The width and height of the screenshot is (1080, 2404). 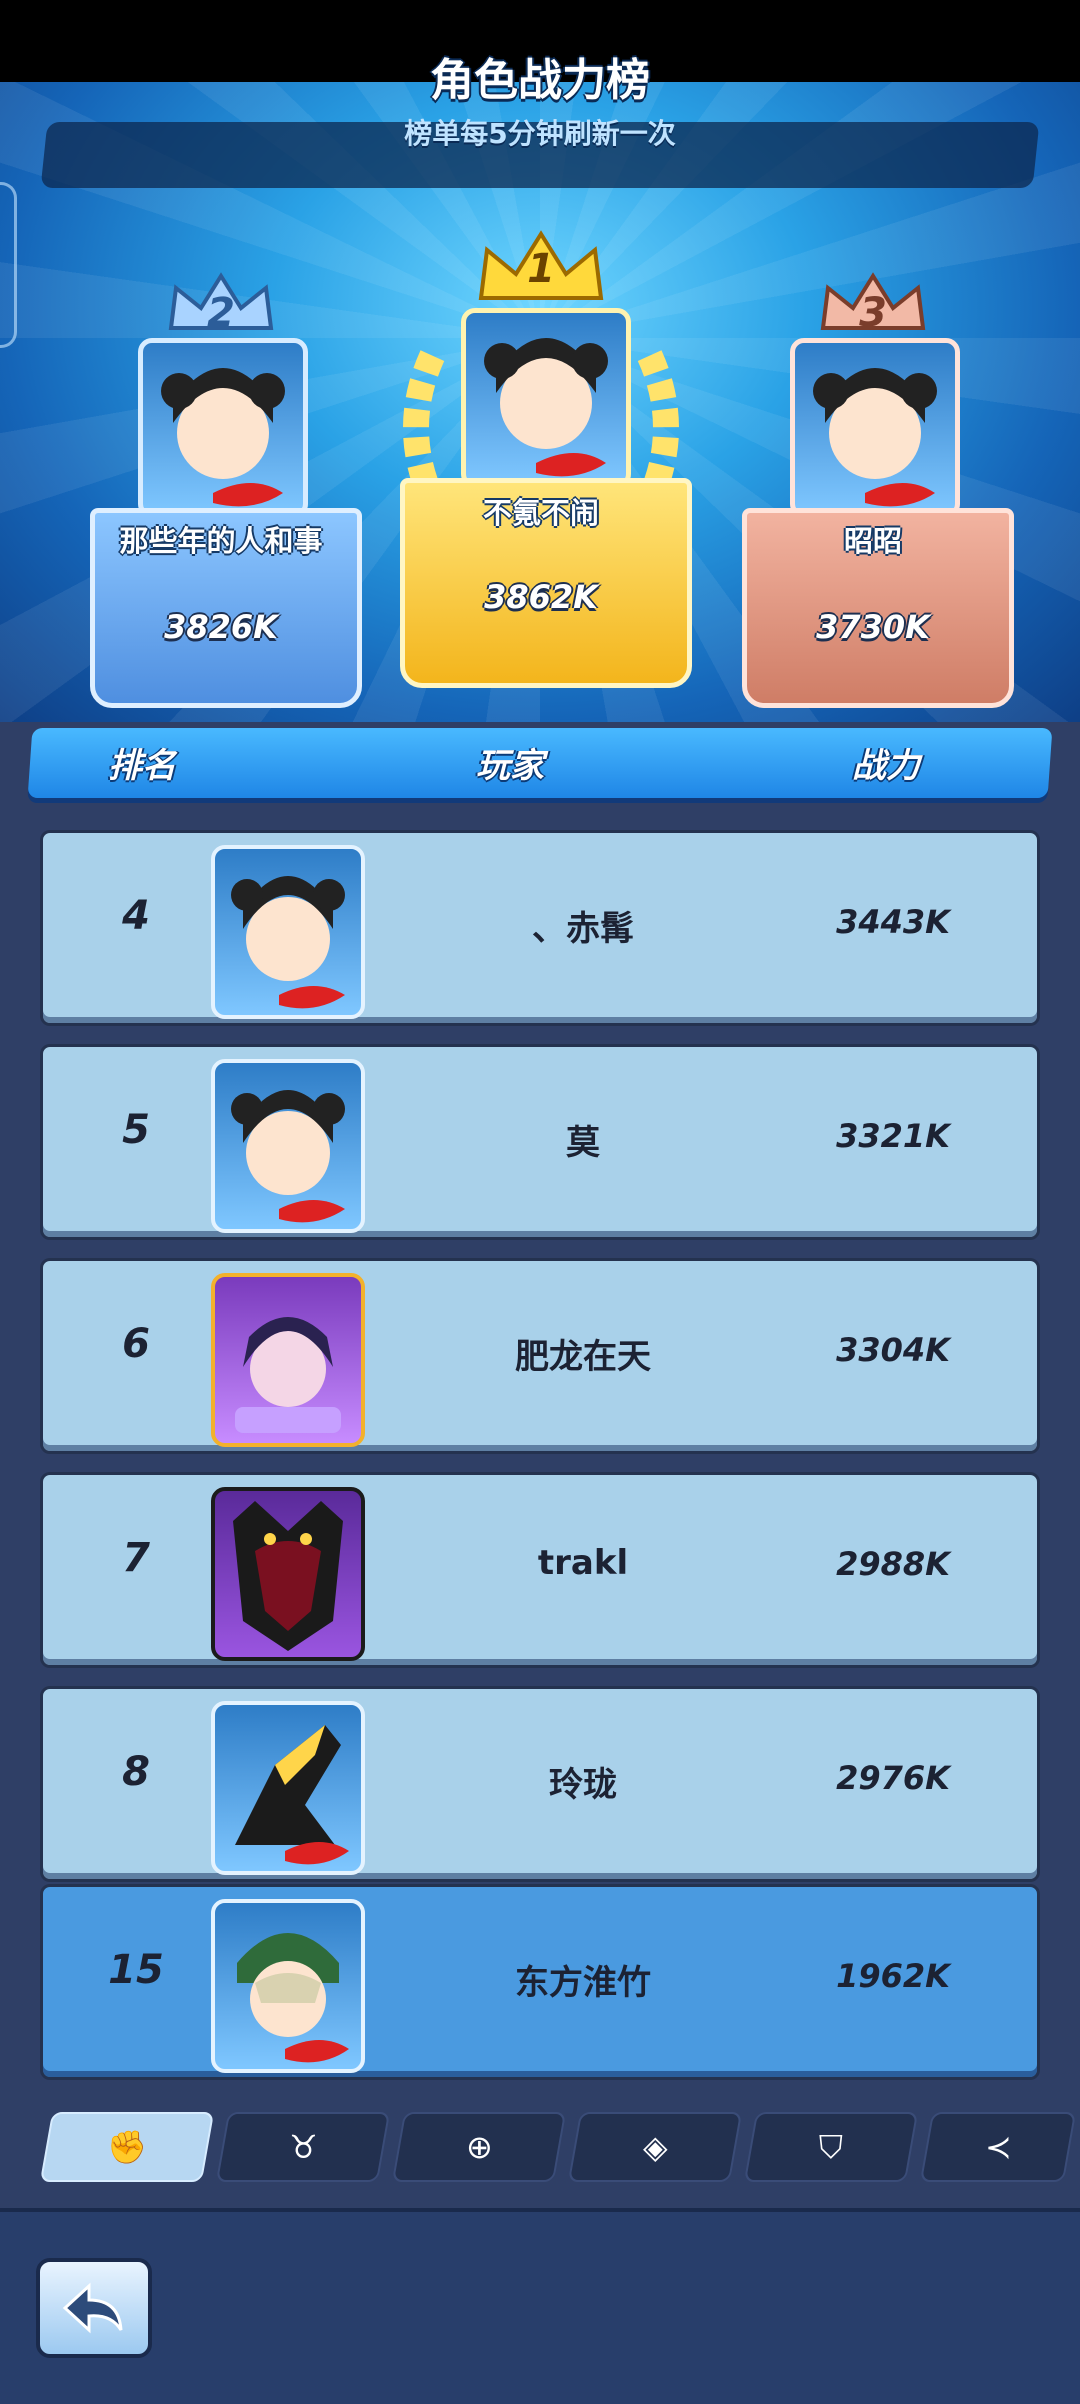 I want to click on podium-rank-2: 2 那些年的人和事 3826K, so click(x=224, y=483).